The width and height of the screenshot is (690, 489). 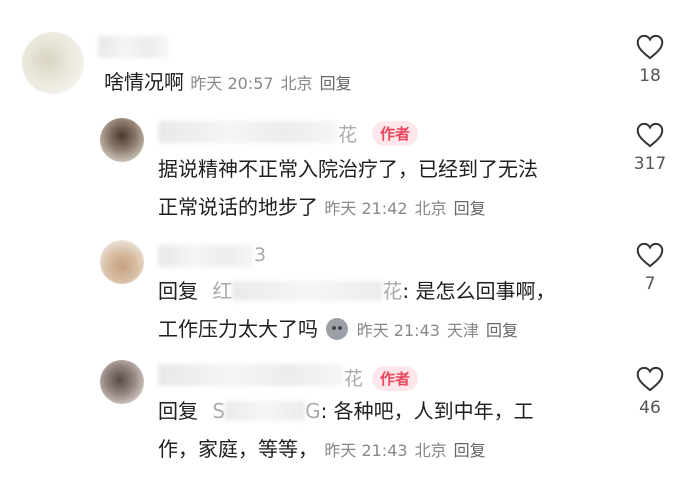 I want to click on like-count: 46, so click(x=650, y=408).